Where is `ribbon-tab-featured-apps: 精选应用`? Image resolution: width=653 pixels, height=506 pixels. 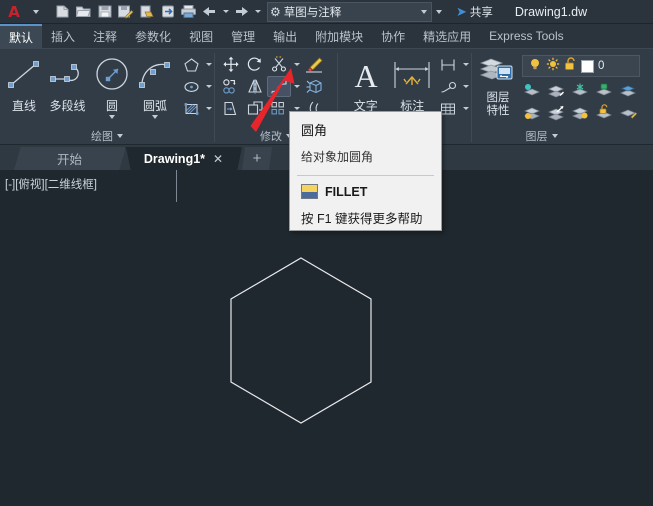
ribbon-tab-featured-apps: 精选应用 is located at coordinates (447, 36).